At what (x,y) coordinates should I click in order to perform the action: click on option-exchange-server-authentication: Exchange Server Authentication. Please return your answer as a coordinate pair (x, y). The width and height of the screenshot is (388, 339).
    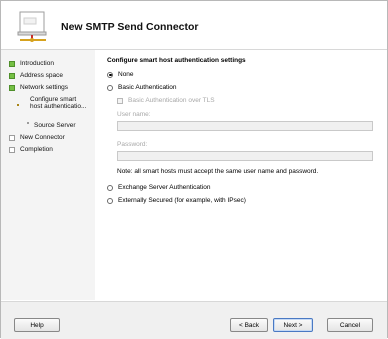
    Looking at the image, I should click on (159, 187).